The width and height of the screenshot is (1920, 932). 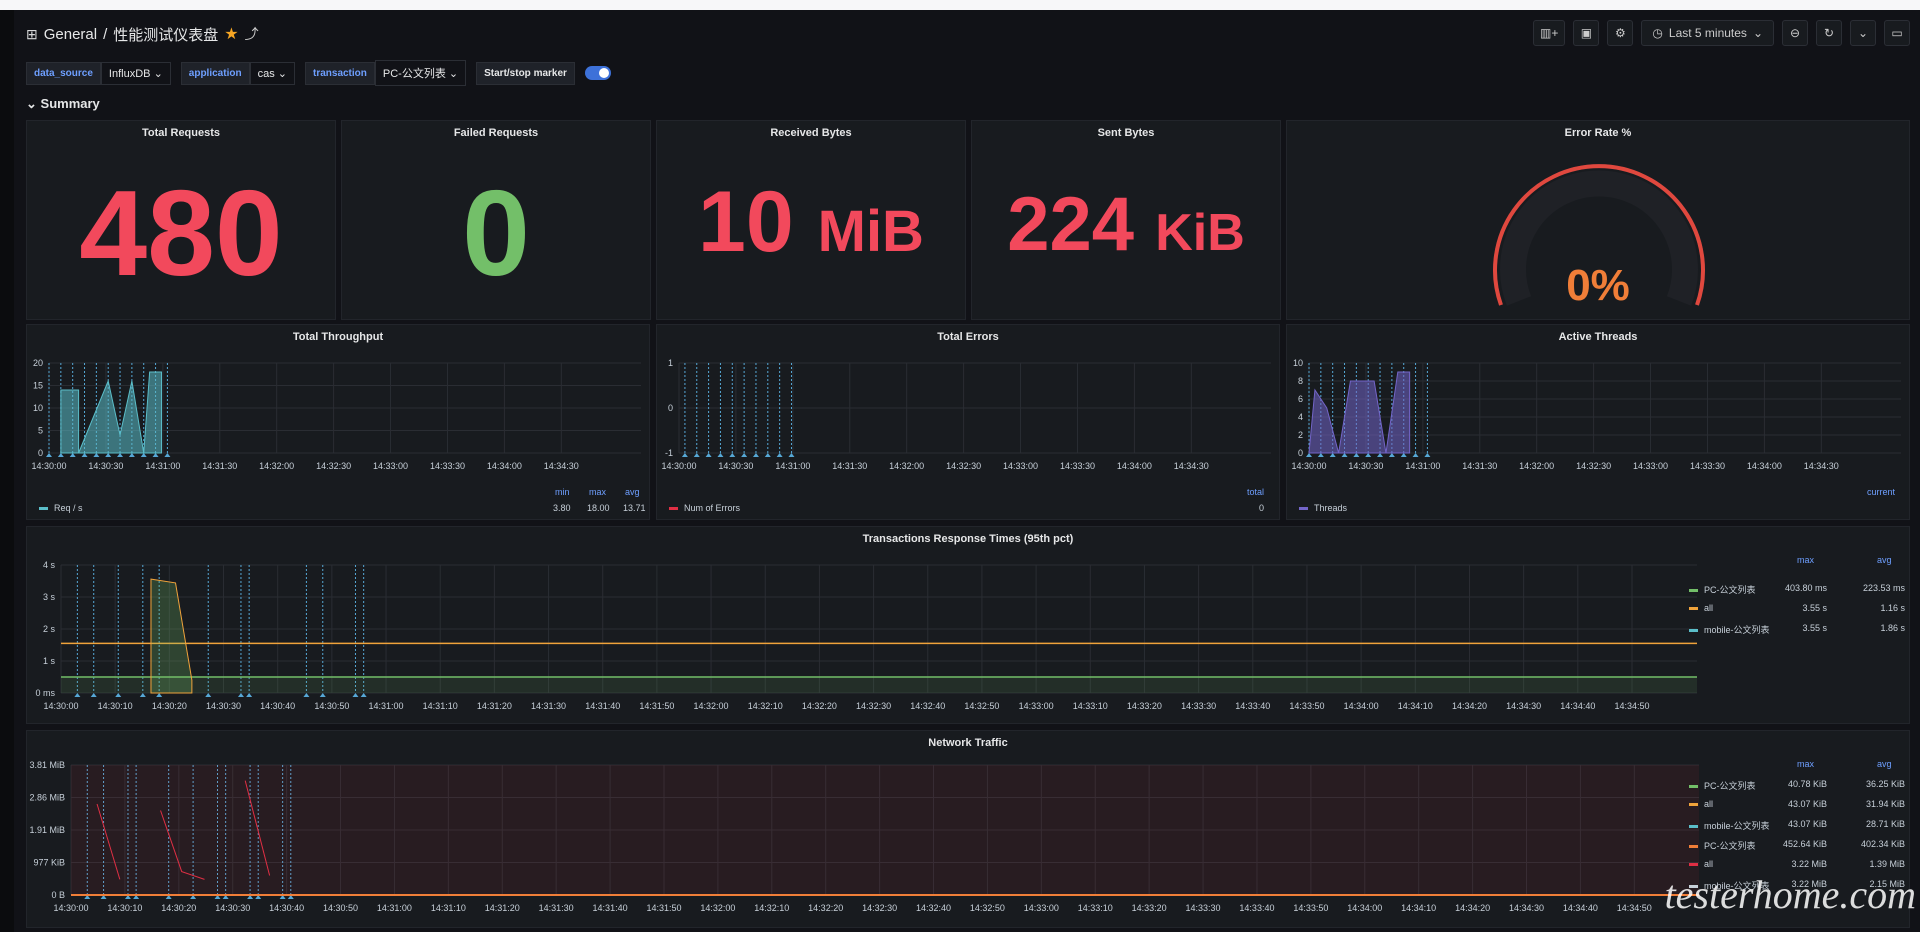 I want to click on y-tick-label: 1, so click(x=670, y=363).